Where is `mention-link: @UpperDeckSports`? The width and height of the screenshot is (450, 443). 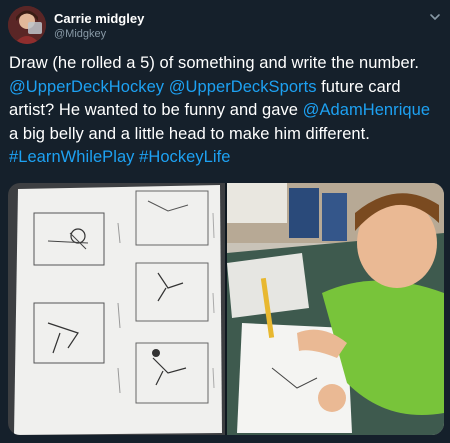
mention-link: @UpperDeckSports is located at coordinates (243, 87).